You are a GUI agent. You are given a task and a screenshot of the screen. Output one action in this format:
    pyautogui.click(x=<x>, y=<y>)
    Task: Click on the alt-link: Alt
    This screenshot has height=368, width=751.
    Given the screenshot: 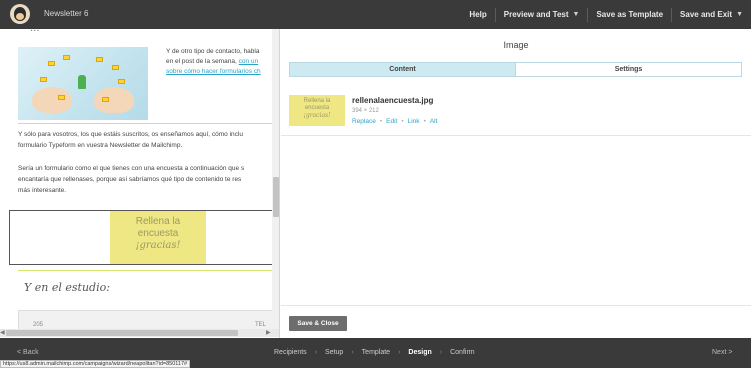 What is the action you would take?
    pyautogui.click(x=434, y=121)
    